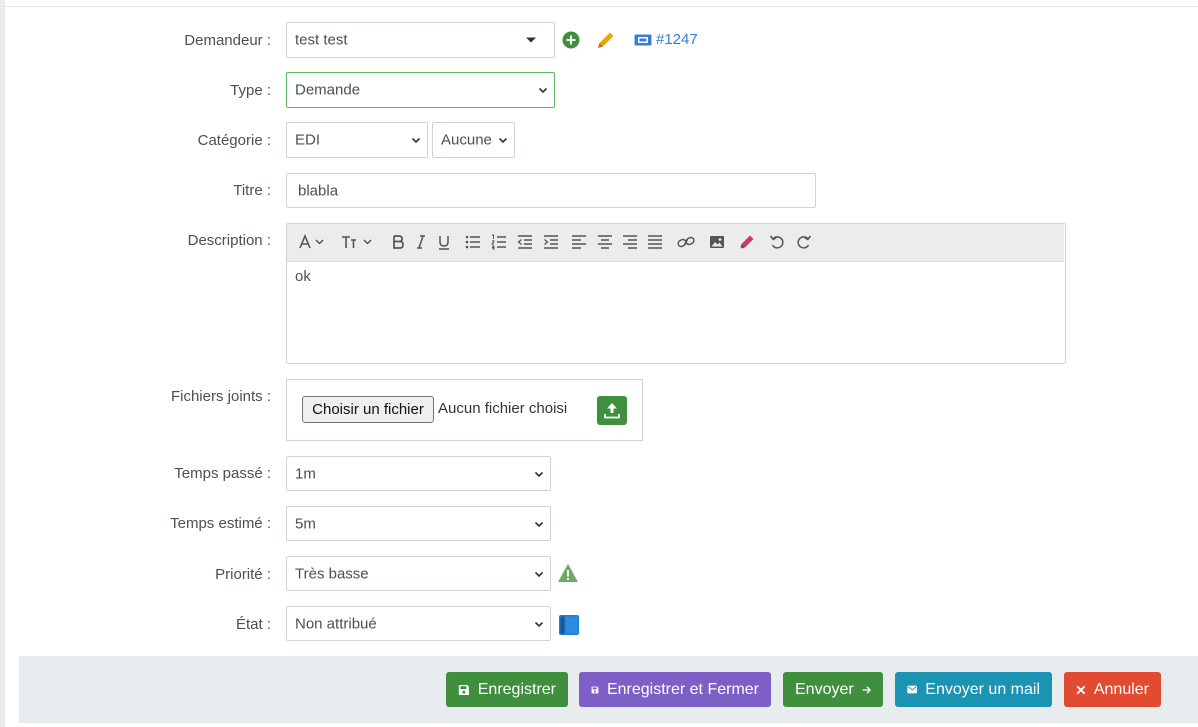  Describe the element at coordinates (234, 140) in the screenshot. I see `category-label: Catégorie :` at that location.